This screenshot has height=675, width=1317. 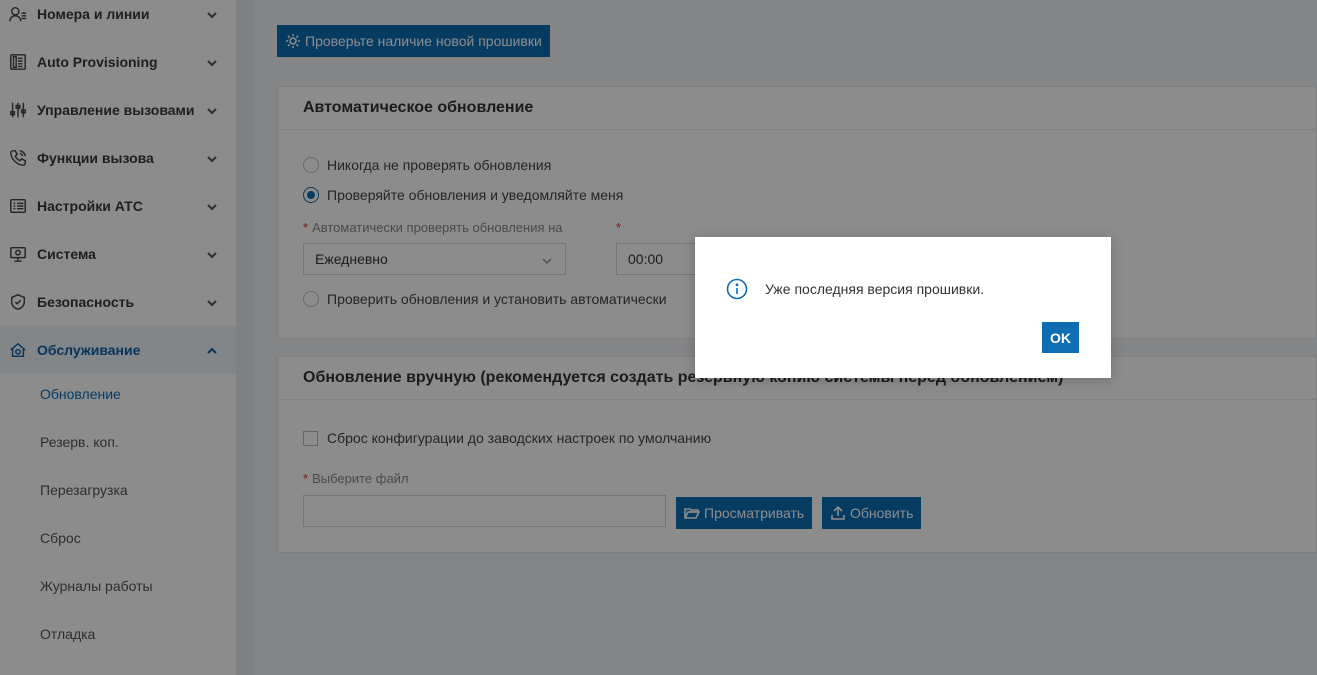 I want to click on dialog-message: Уже последняя версия прошивки., so click(x=875, y=289).